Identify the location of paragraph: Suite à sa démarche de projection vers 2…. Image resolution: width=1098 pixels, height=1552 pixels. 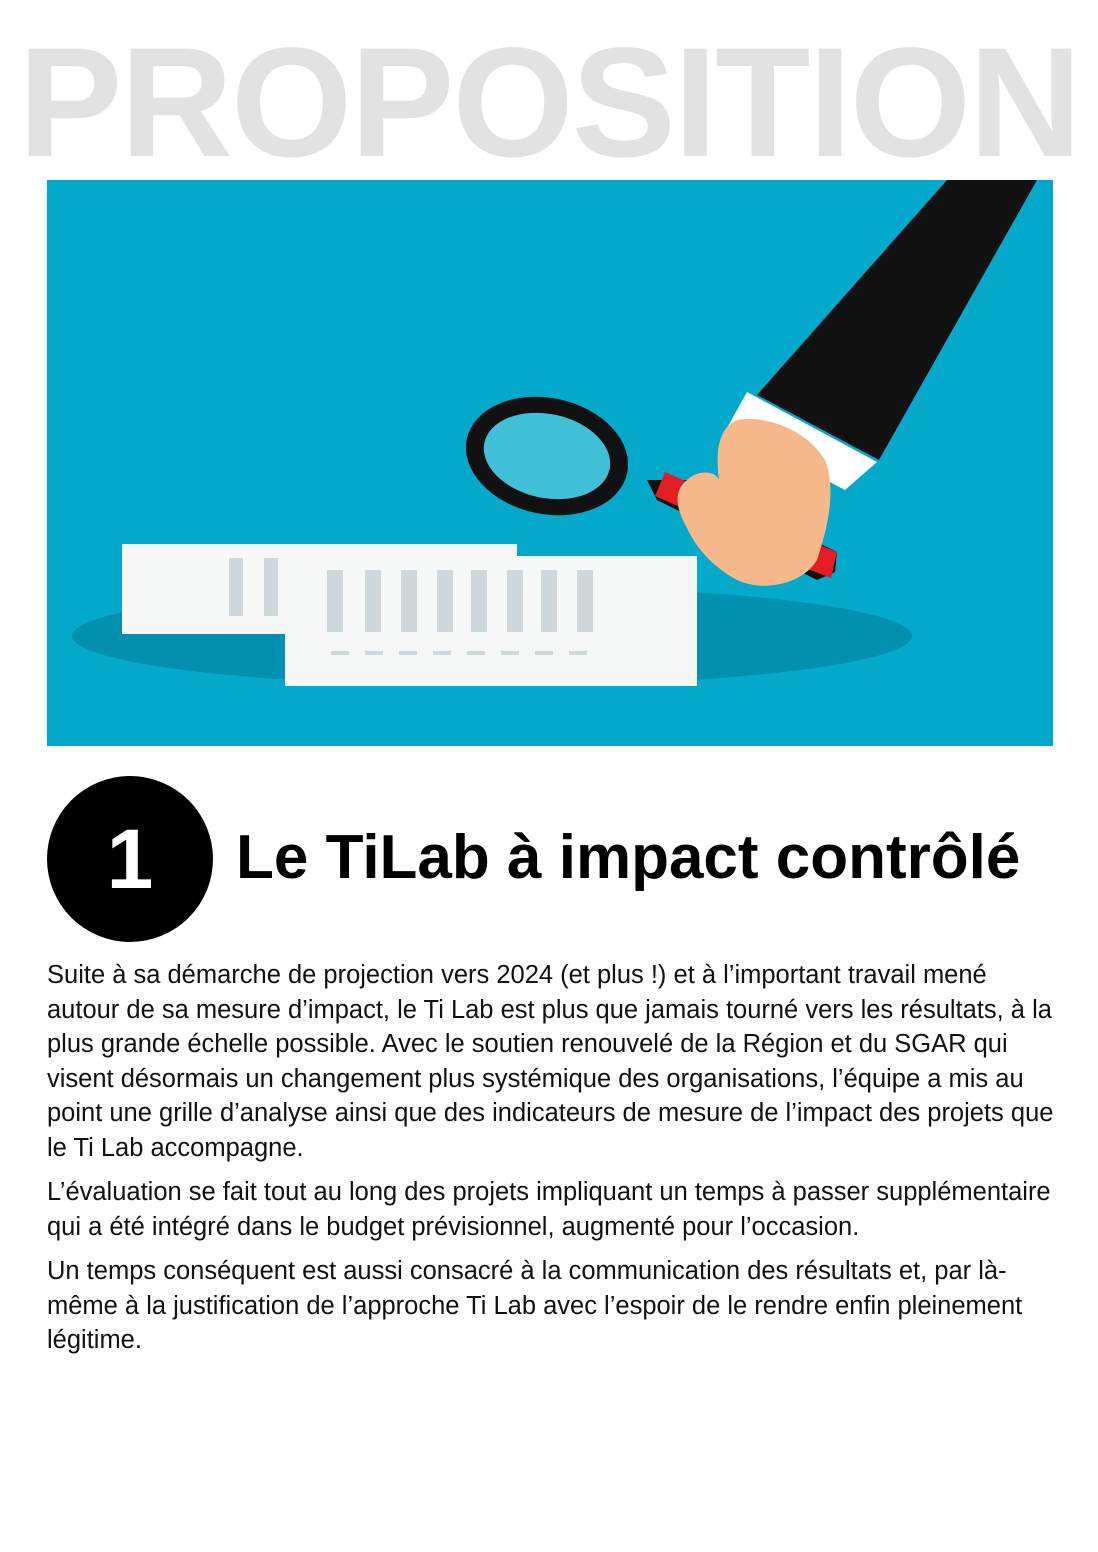
(550, 1061).